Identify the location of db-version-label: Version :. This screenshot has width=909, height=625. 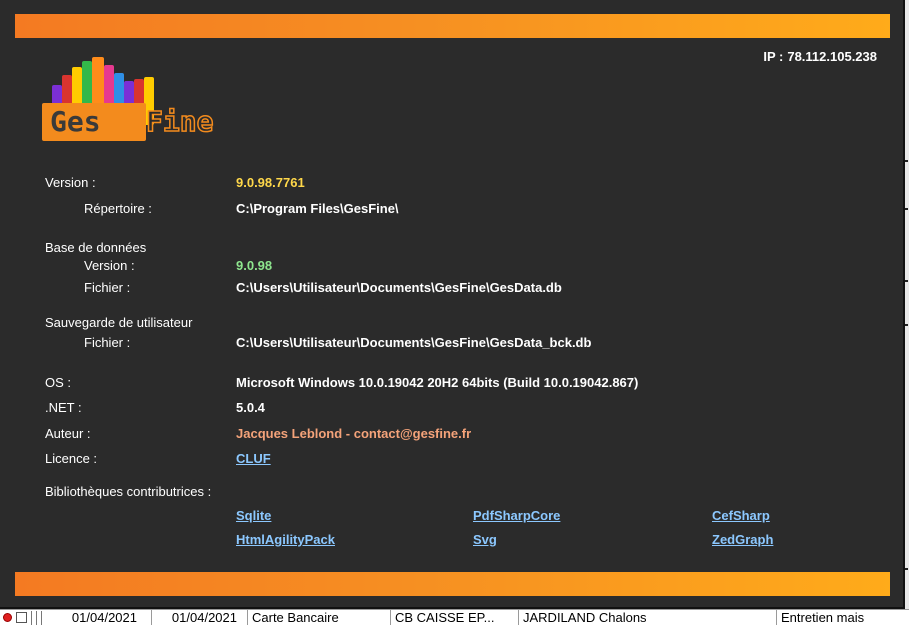
(109, 265).